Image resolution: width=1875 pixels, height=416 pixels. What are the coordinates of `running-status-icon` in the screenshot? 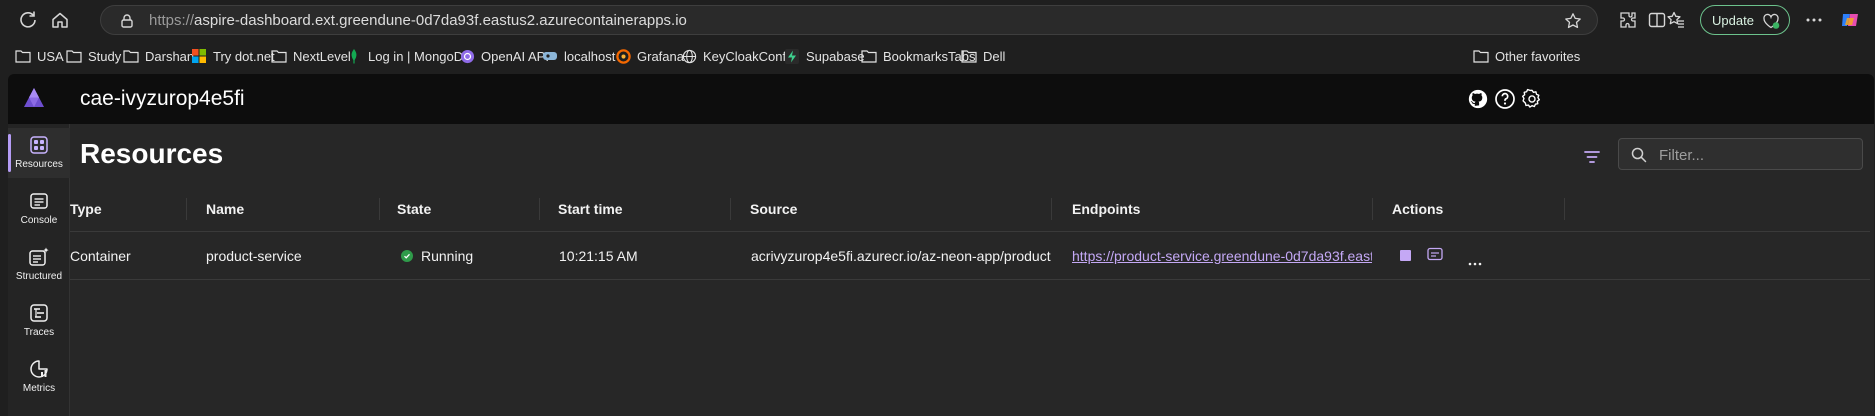 It's located at (407, 255).